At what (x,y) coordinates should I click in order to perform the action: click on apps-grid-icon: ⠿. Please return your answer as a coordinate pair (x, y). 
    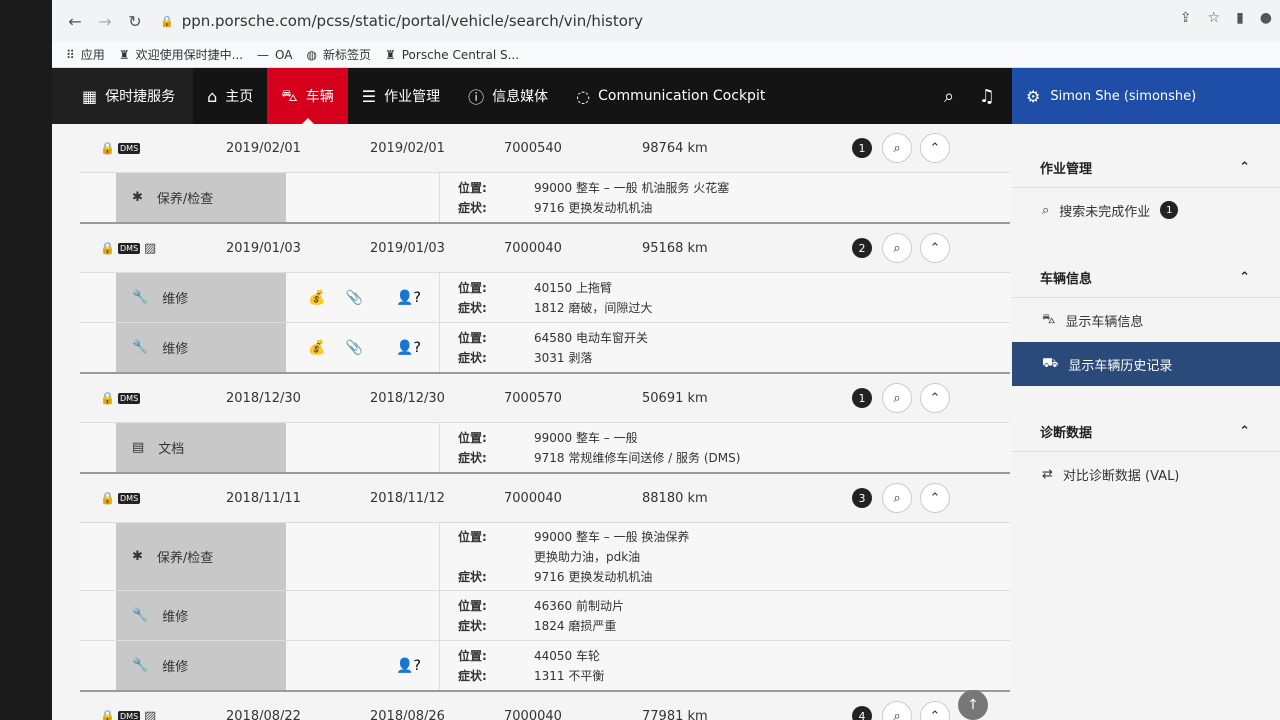
    Looking at the image, I should click on (70, 54).